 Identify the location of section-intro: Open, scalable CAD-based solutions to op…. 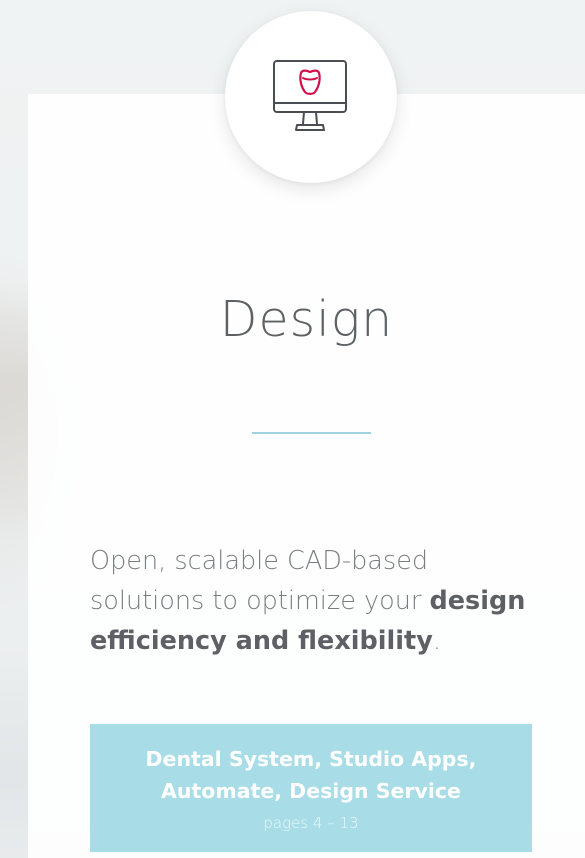
(315, 601).